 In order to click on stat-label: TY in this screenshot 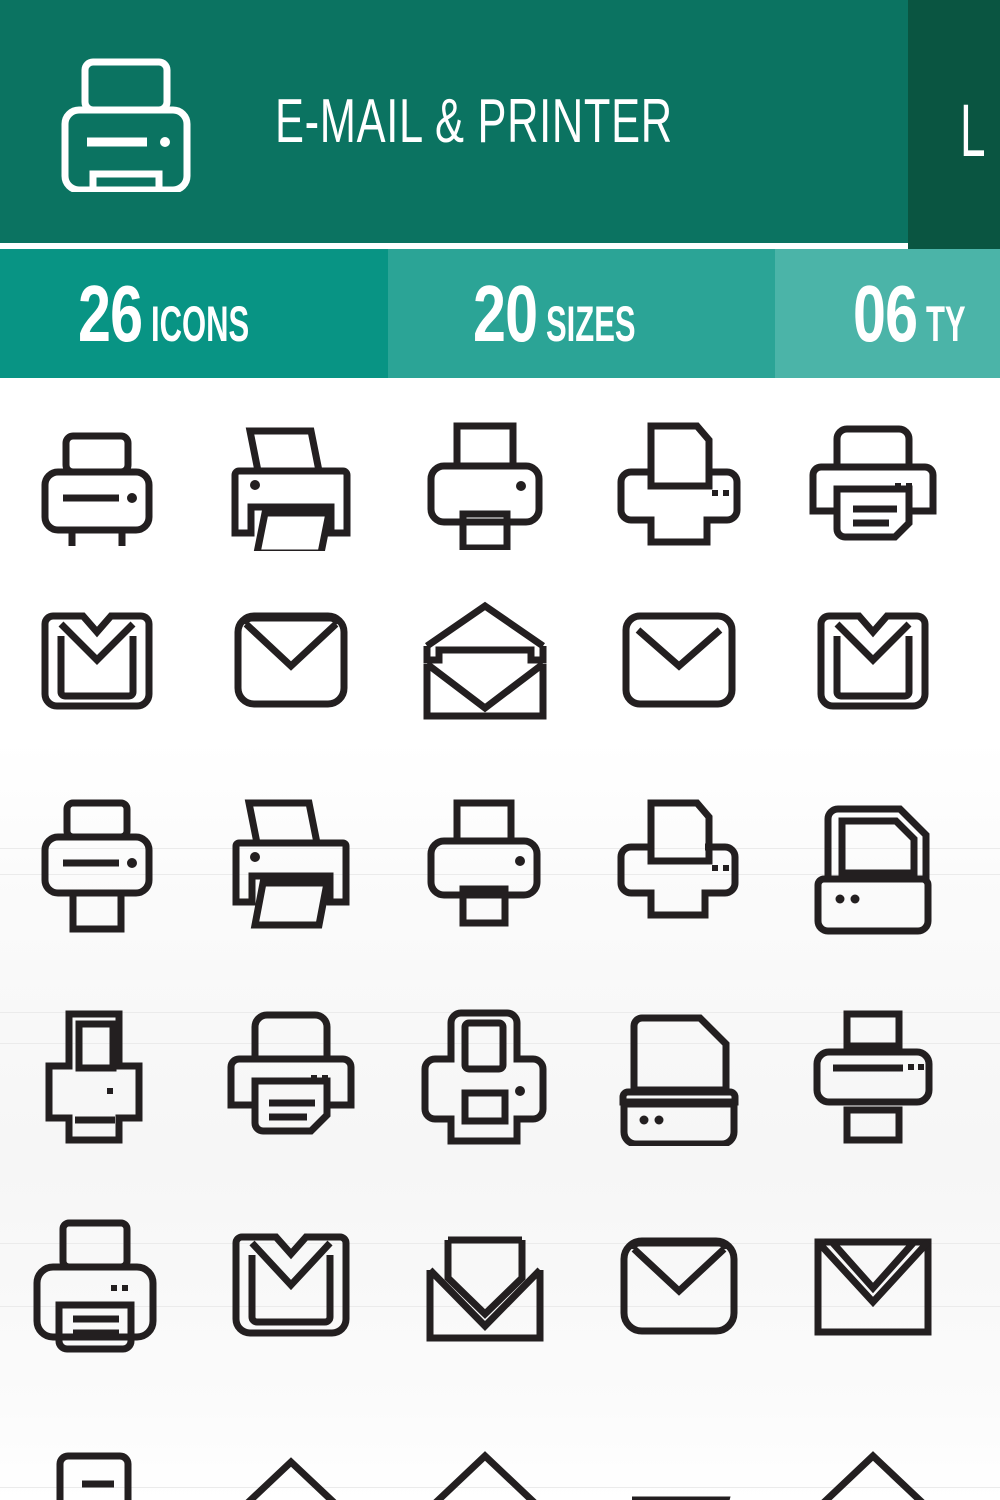, I will do `click(945, 323)`.